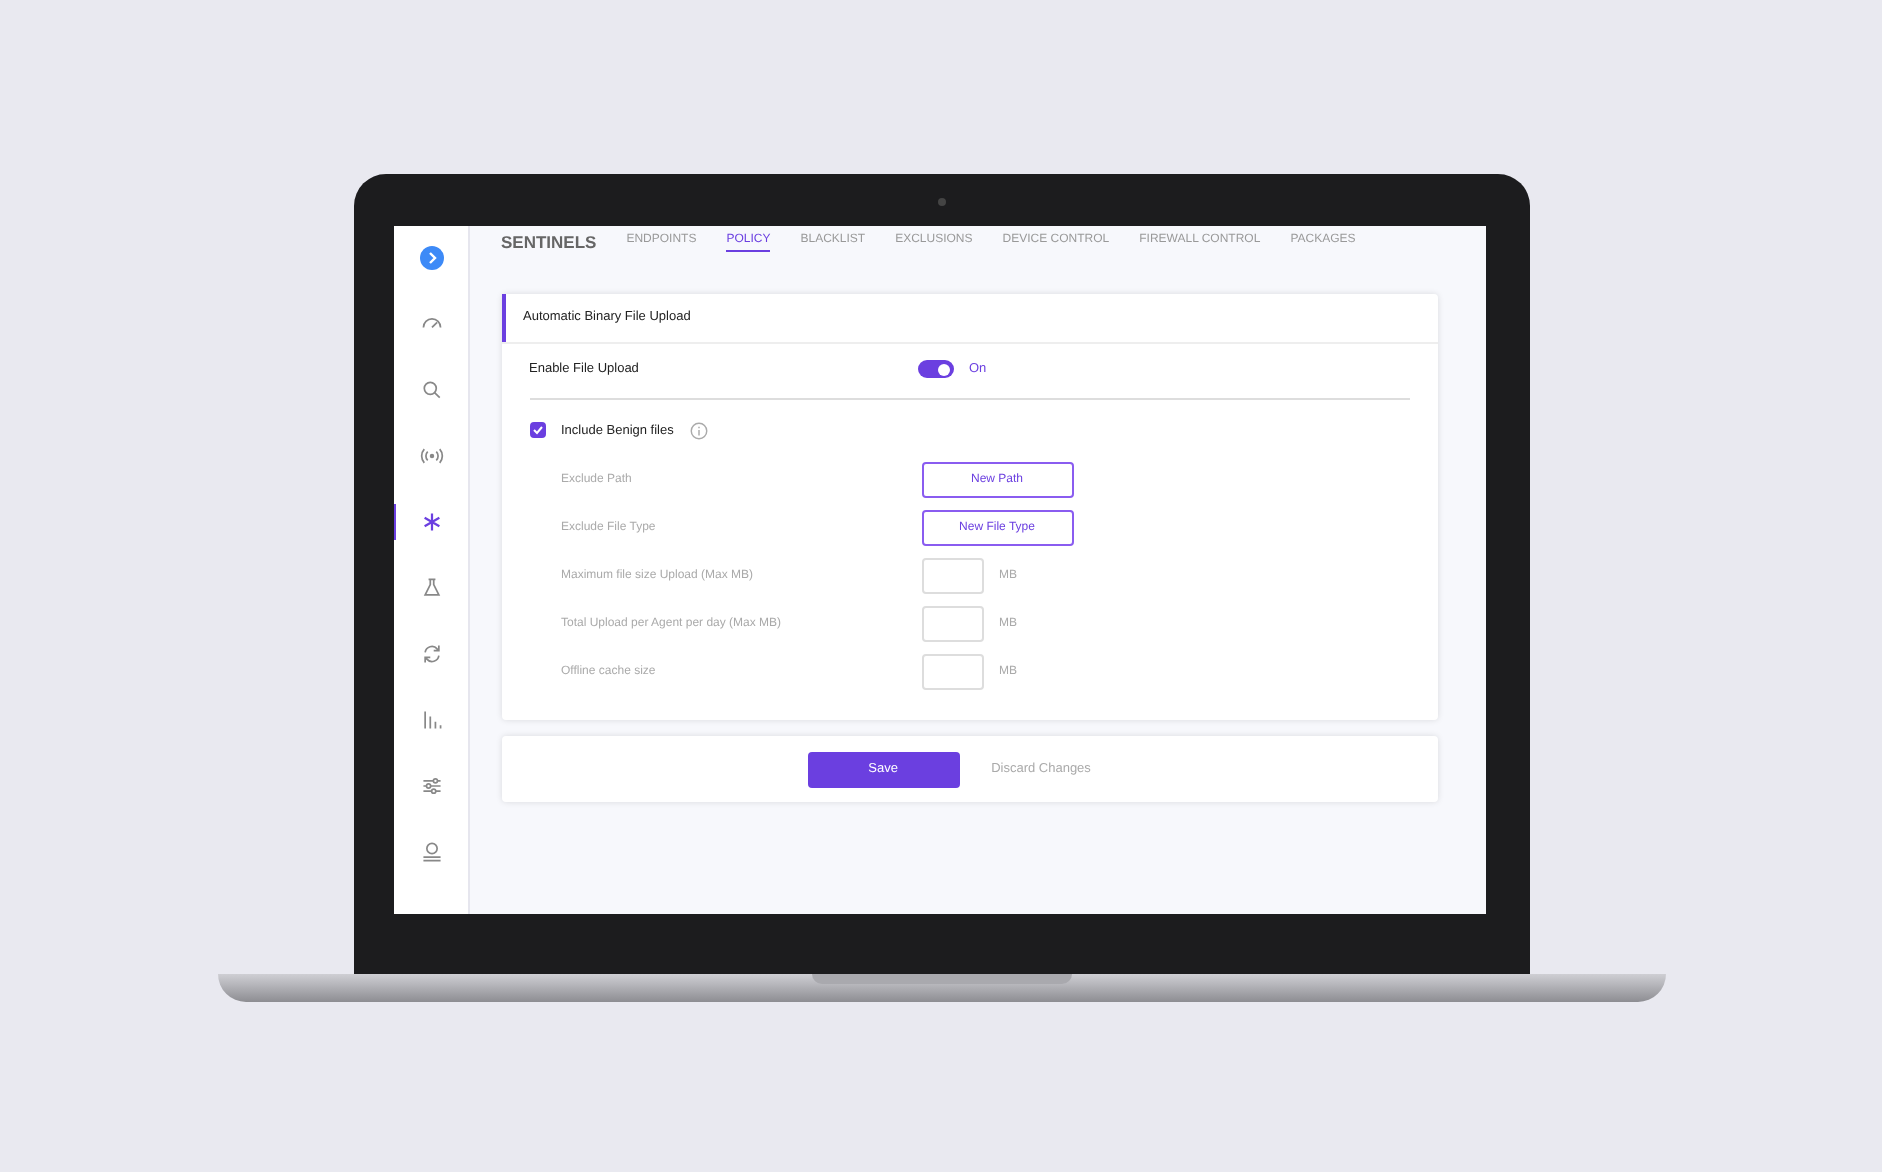 Image resolution: width=1882 pixels, height=1172 pixels. What do you see at coordinates (432, 588) in the screenshot?
I see `flask-icon` at bounding box center [432, 588].